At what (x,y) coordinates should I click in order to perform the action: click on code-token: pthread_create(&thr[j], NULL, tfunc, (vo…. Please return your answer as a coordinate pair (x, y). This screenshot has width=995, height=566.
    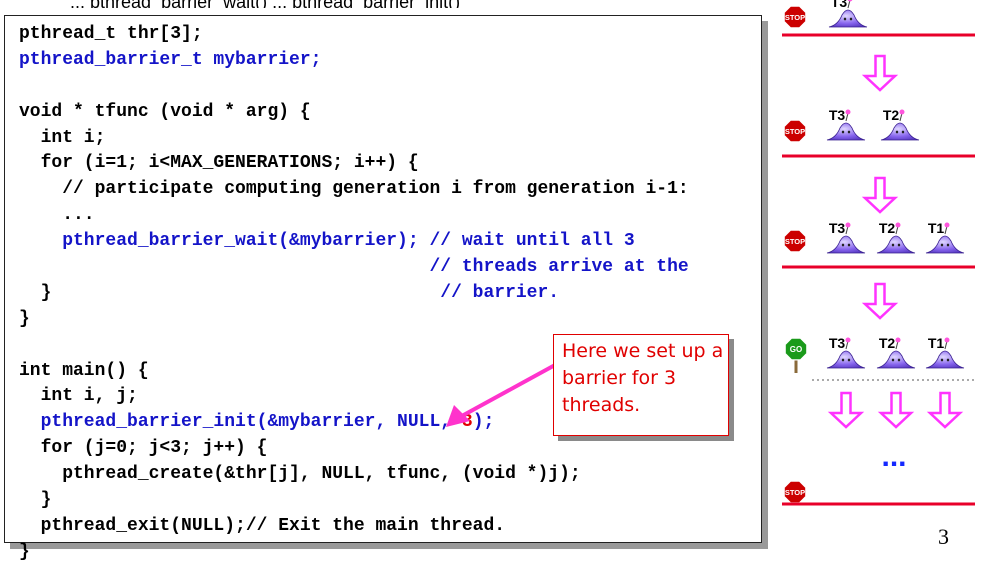
    Looking at the image, I should click on (300, 474).